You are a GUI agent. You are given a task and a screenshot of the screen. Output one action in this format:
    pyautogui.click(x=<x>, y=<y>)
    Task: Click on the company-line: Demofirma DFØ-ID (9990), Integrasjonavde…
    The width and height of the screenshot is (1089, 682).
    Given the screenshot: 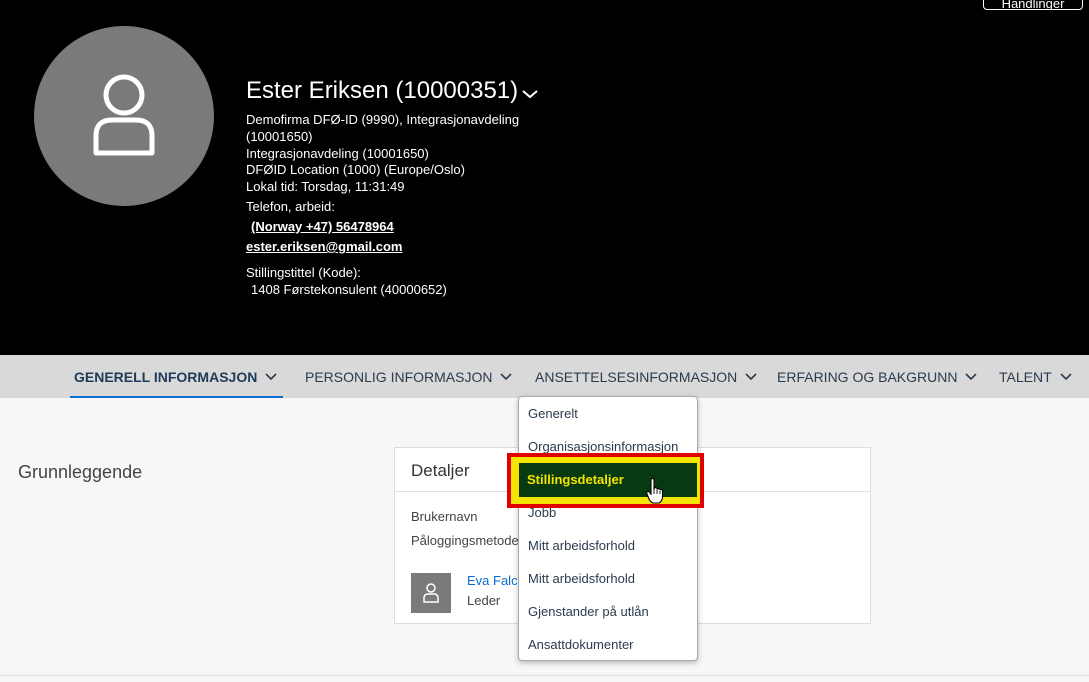 What is the action you would take?
    pyautogui.click(x=383, y=119)
    